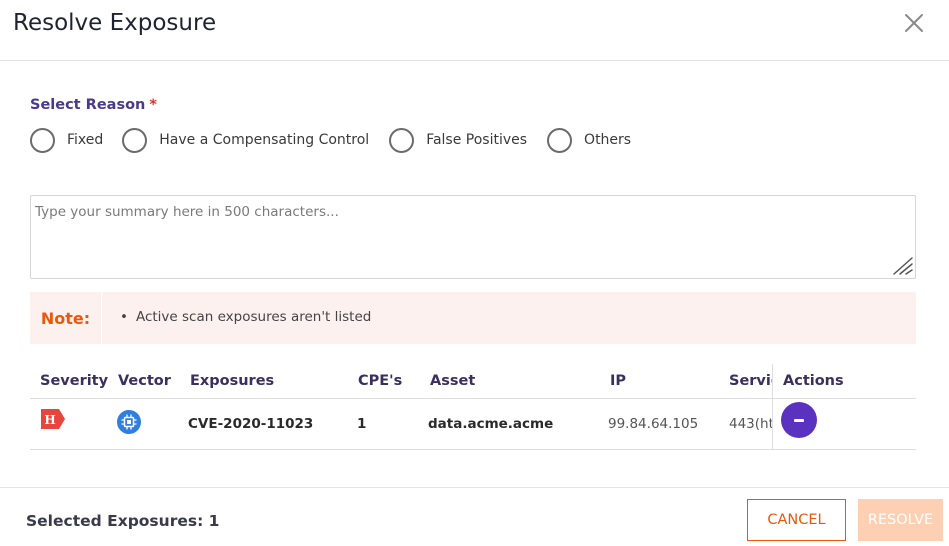 Image resolution: width=949 pixels, height=546 pixels. I want to click on cancel-button: CANCEL, so click(796, 520).